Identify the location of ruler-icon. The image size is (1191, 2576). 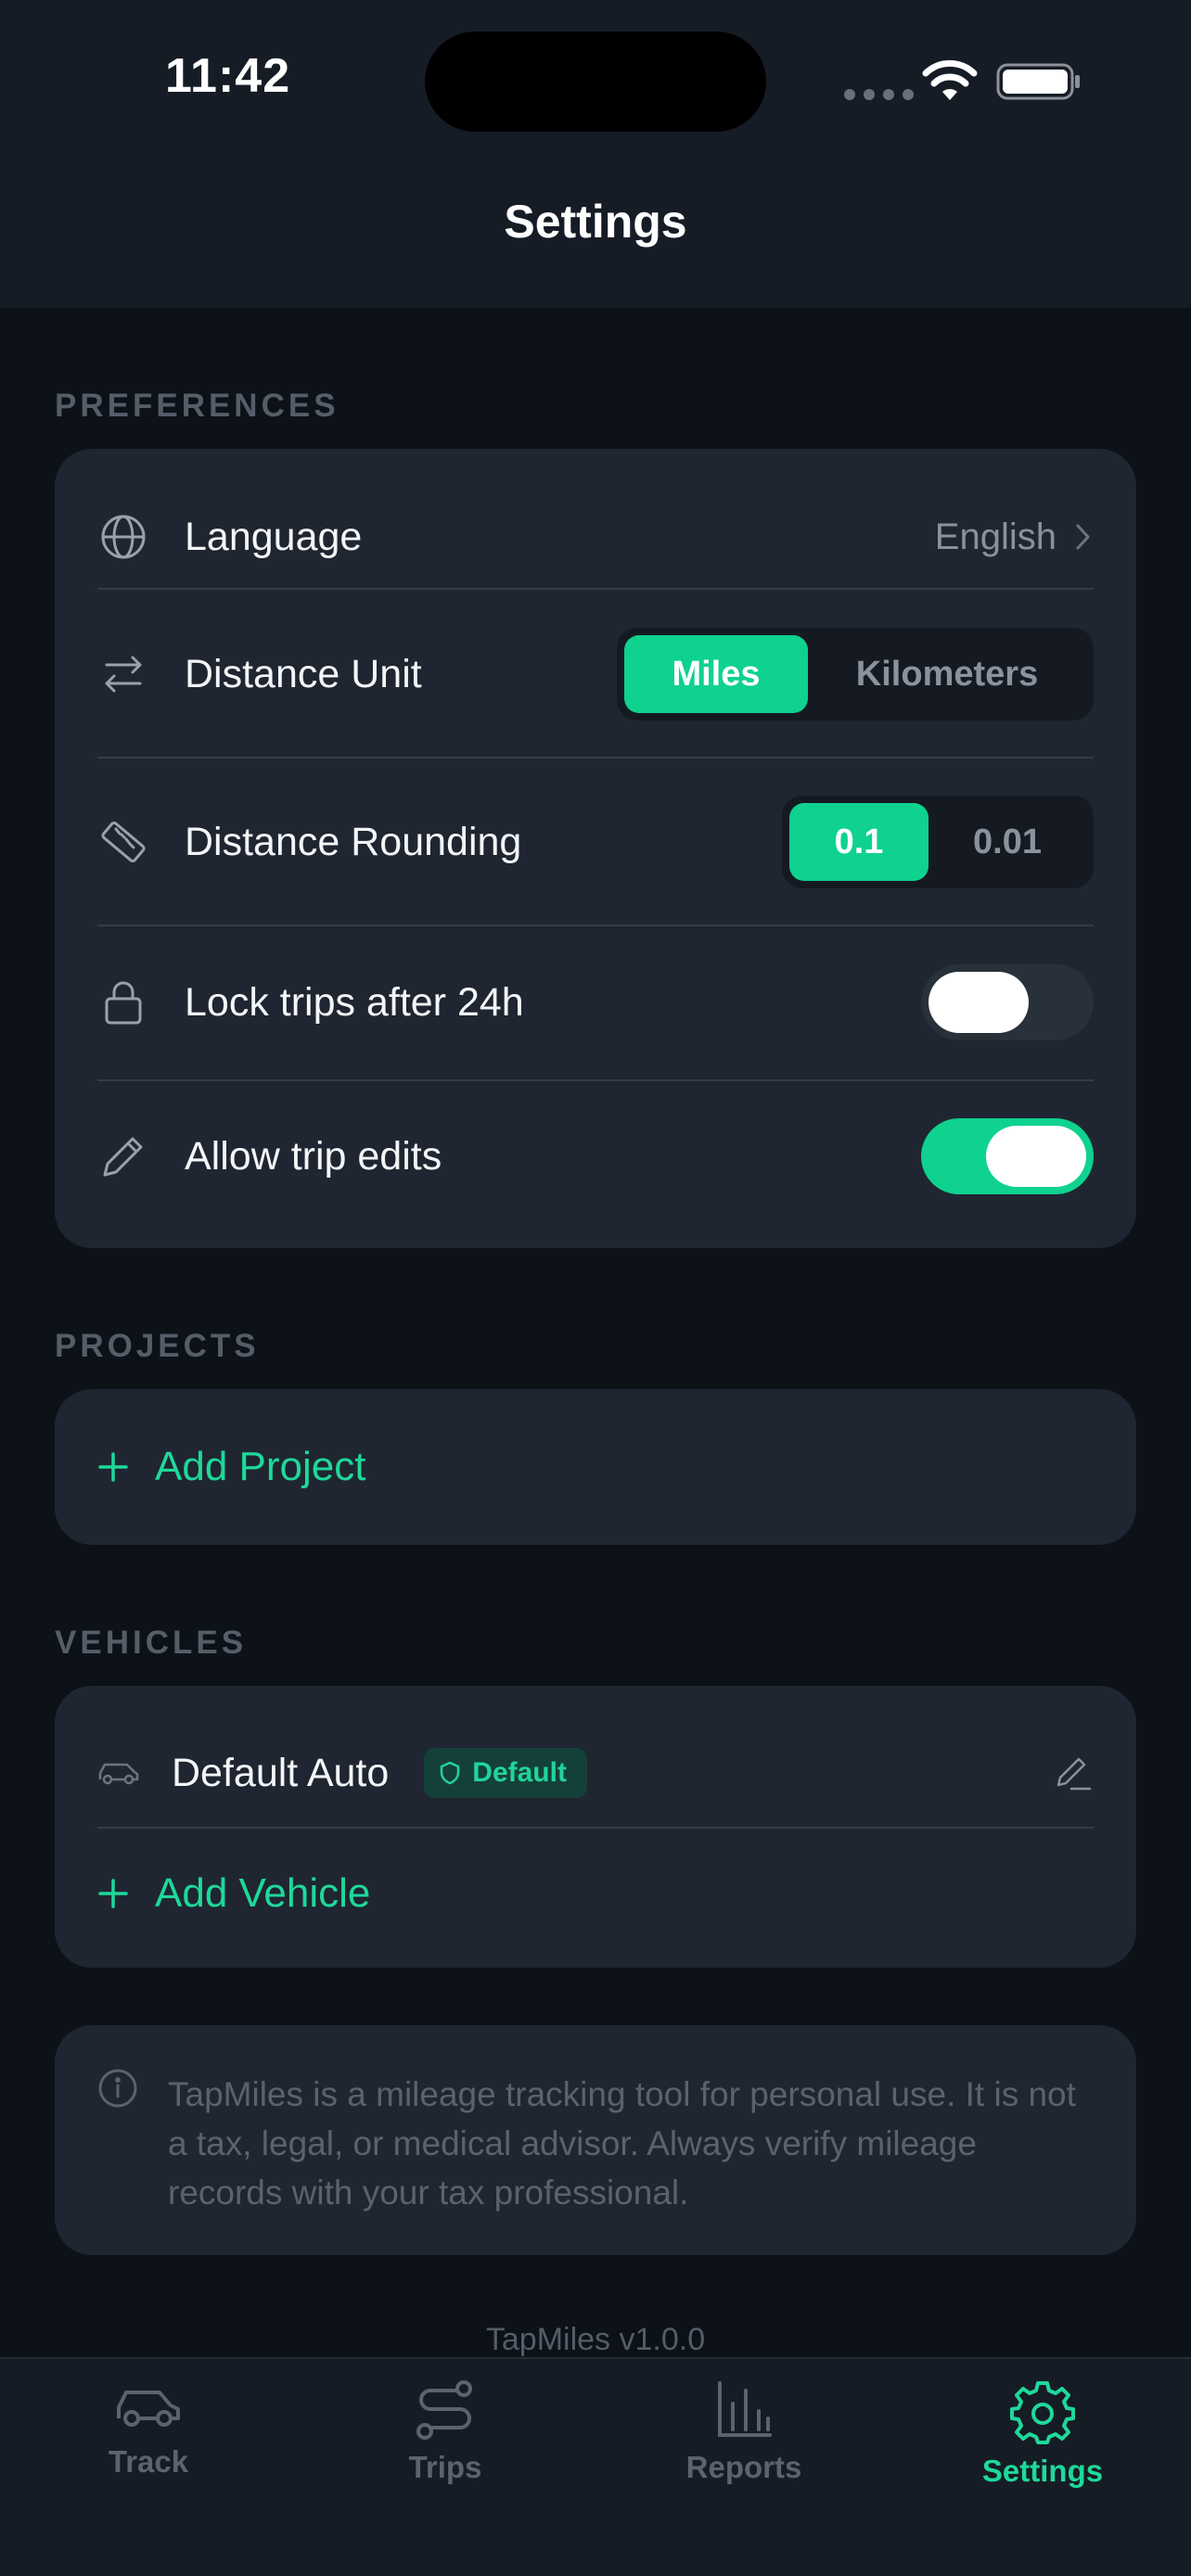
(123, 842).